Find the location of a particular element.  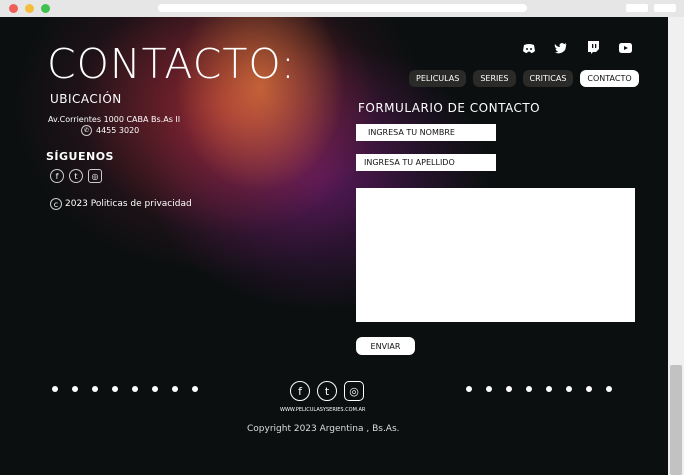

message-textarea is located at coordinates (495, 255).